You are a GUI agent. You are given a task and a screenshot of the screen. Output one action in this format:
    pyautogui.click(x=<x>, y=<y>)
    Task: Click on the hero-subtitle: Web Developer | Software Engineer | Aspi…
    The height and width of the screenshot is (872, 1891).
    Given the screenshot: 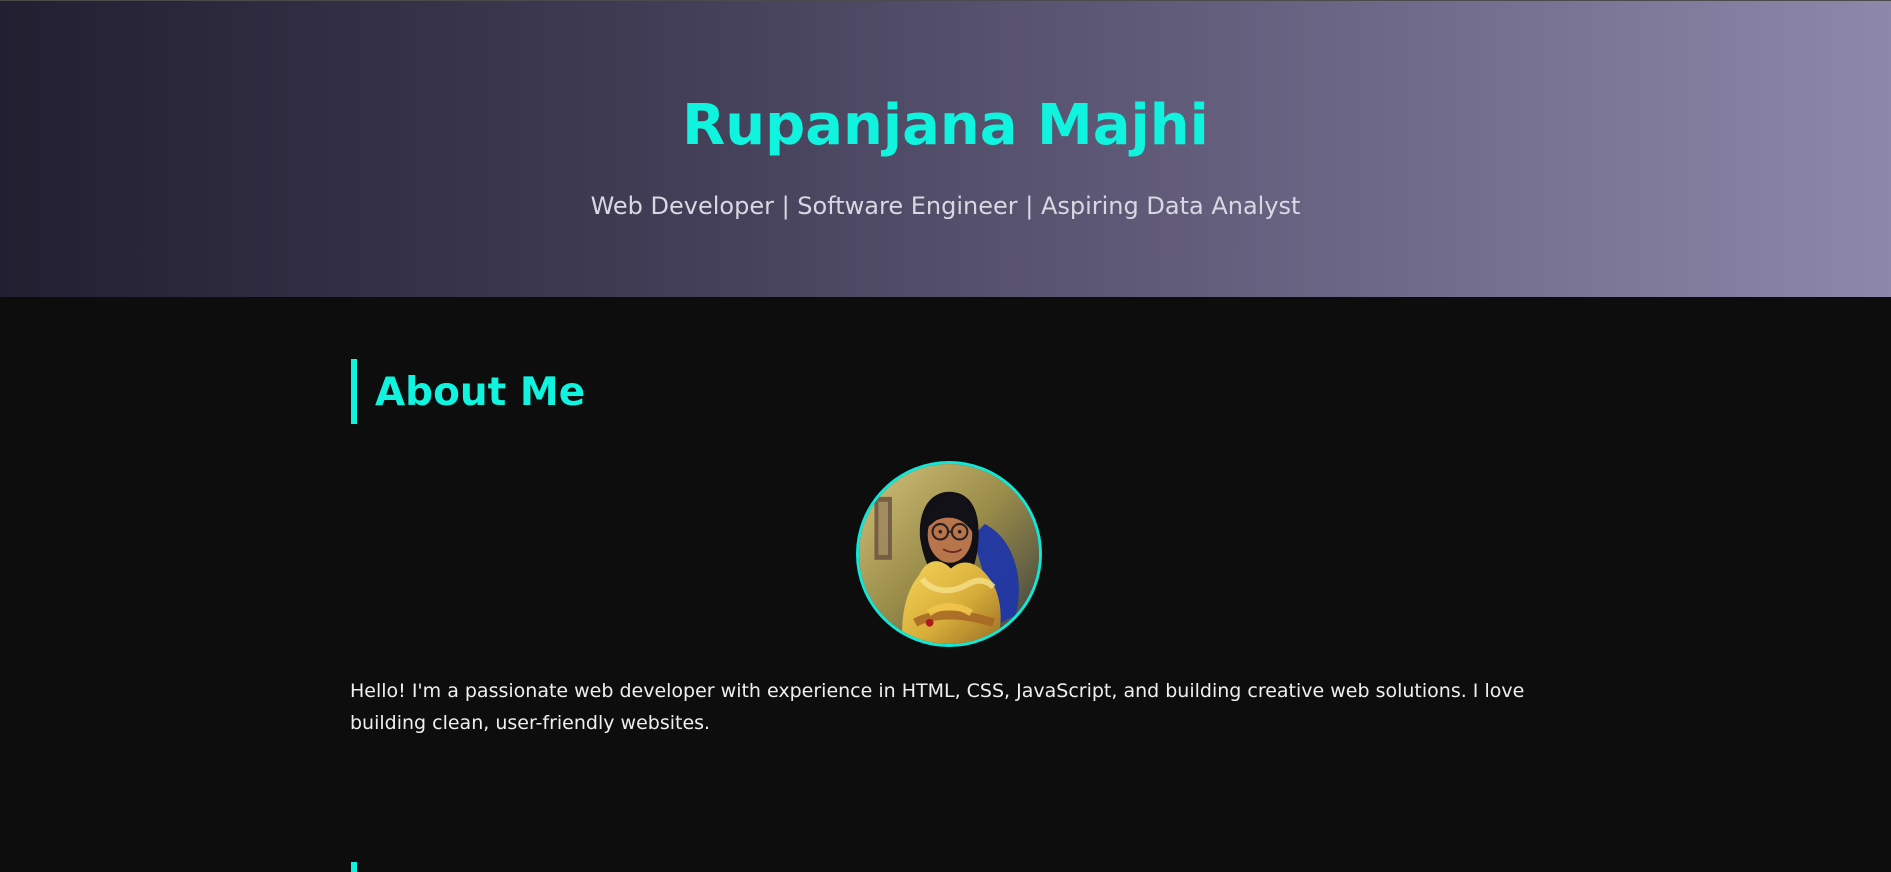 What is the action you would take?
    pyautogui.click(x=945, y=206)
    